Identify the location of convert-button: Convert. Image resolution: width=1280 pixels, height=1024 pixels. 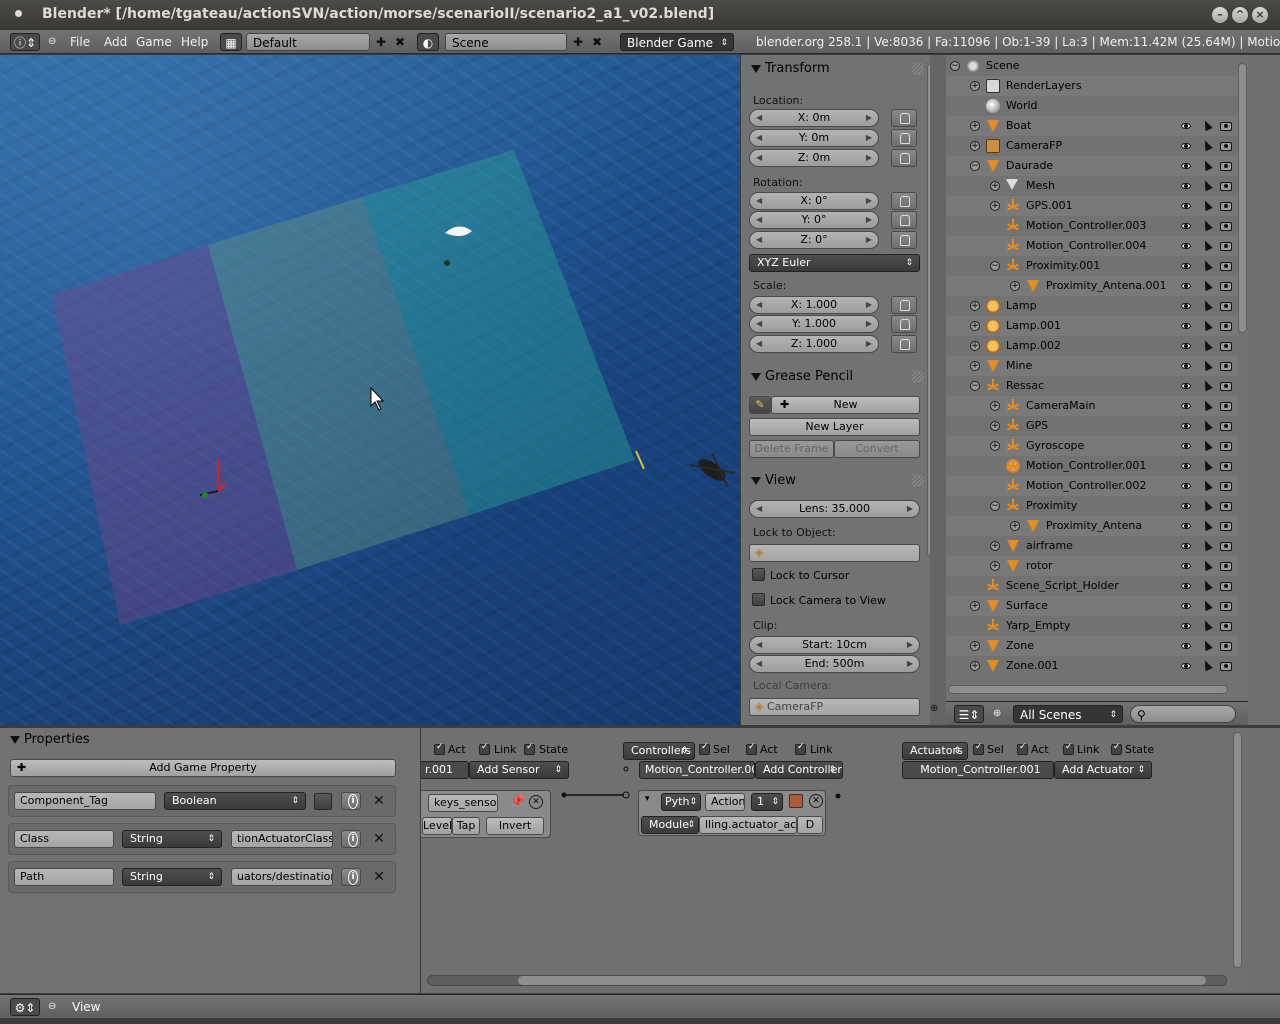
(877, 449).